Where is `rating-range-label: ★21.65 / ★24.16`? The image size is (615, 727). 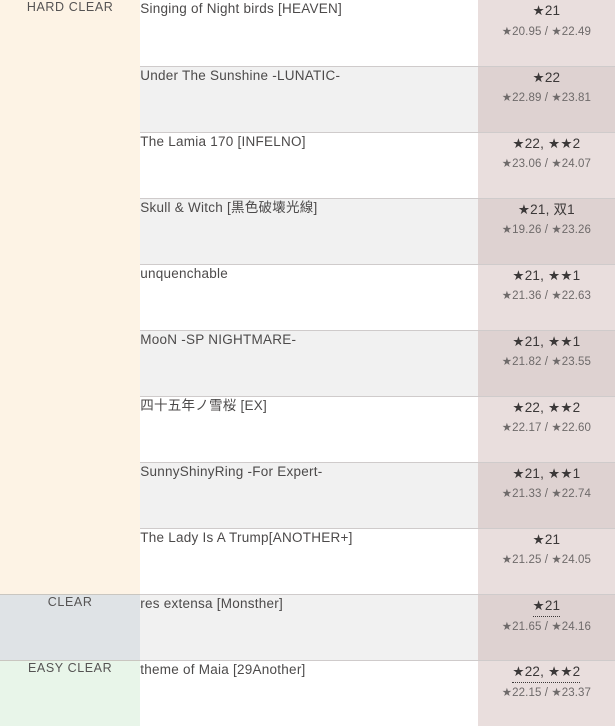 rating-range-label: ★21.65 / ★24.16 is located at coordinates (546, 626).